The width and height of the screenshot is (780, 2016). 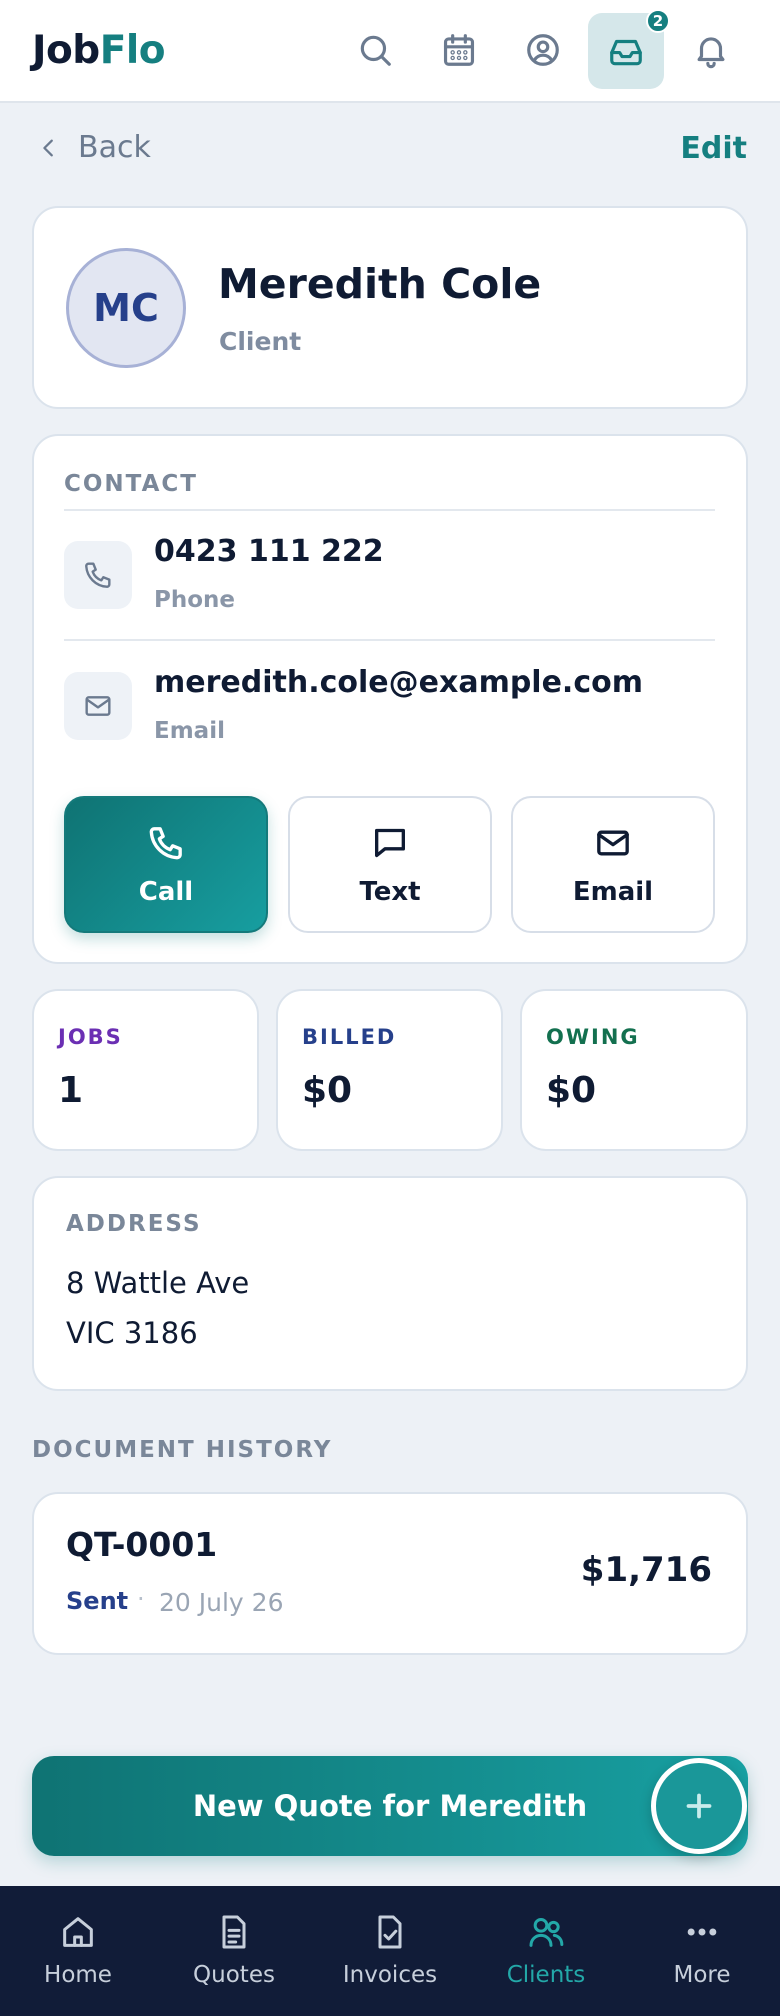 I want to click on phone-label: Phone, so click(x=195, y=600).